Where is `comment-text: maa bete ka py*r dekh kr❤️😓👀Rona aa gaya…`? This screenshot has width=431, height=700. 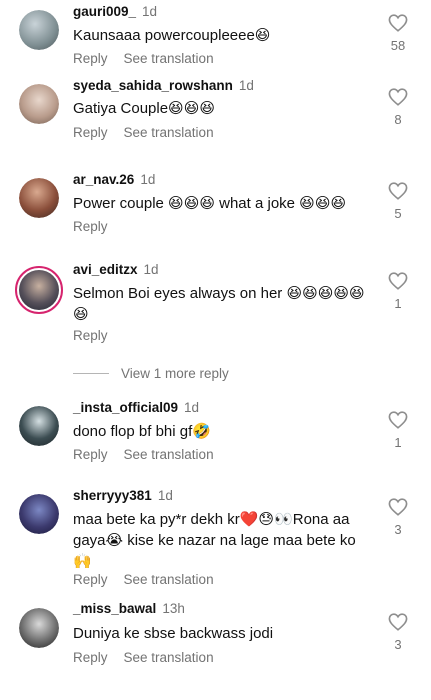 comment-text: maa bete ka py*r dekh kr❤️😓👀Rona aa gaya… is located at coordinates (214, 540).